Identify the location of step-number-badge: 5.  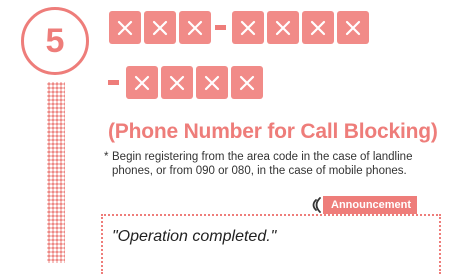
(55, 41).